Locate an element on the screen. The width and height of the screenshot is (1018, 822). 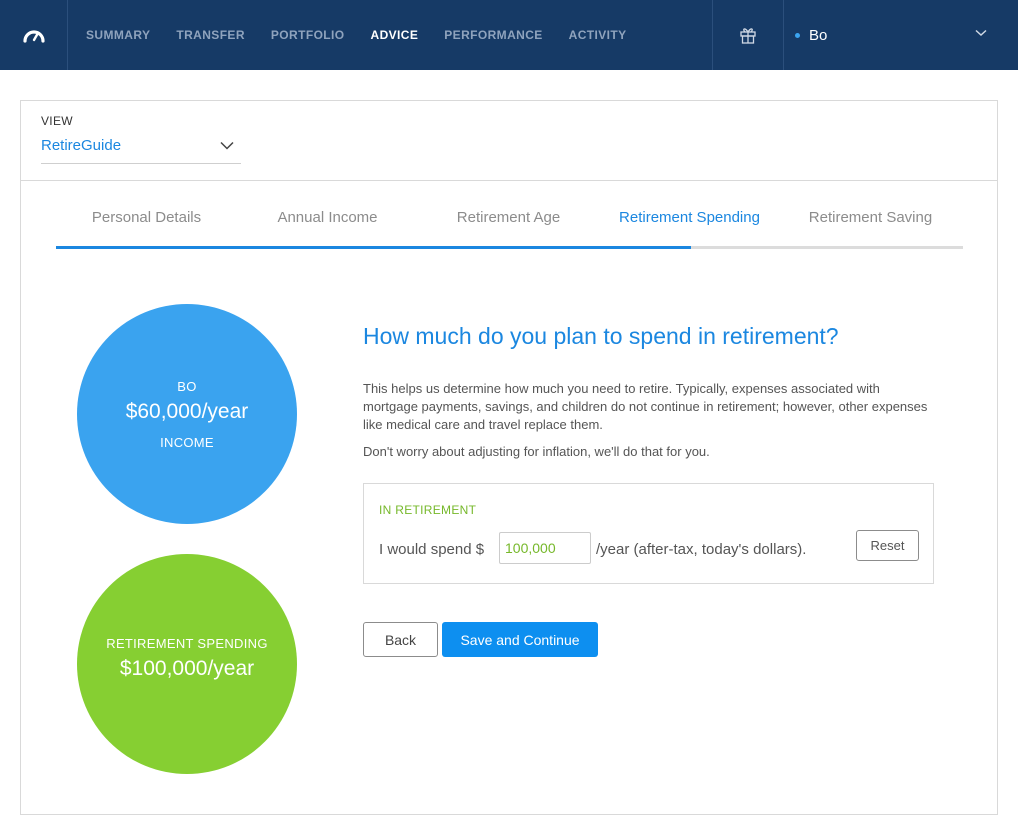
speedometer-logo-icon is located at coordinates (33, 36).